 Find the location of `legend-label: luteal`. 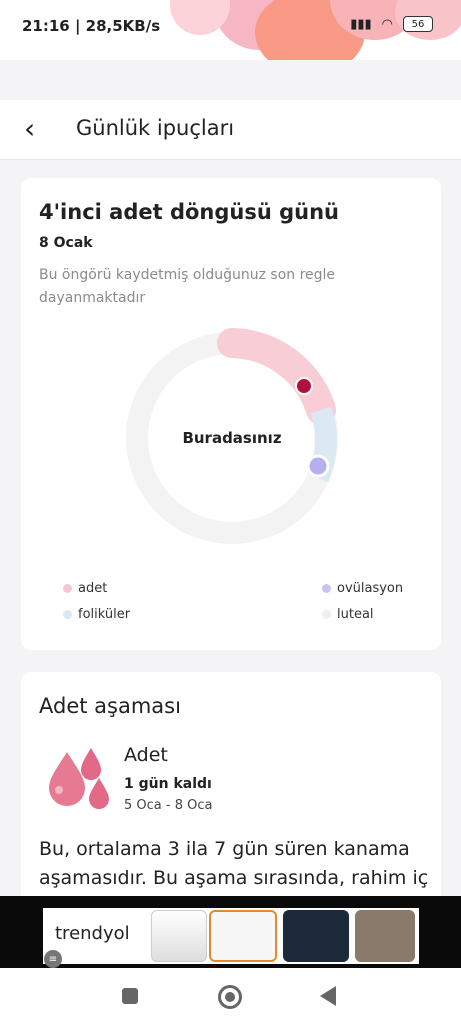

legend-label: luteal is located at coordinates (355, 614).